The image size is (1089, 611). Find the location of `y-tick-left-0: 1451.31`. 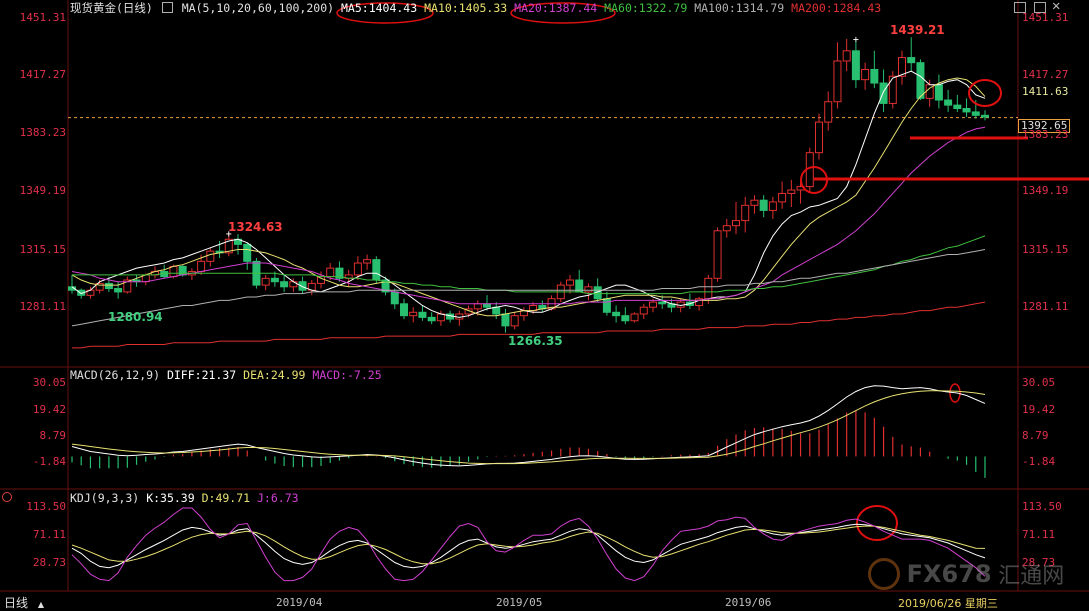

y-tick-left-0: 1451.31 is located at coordinates (42, 17).